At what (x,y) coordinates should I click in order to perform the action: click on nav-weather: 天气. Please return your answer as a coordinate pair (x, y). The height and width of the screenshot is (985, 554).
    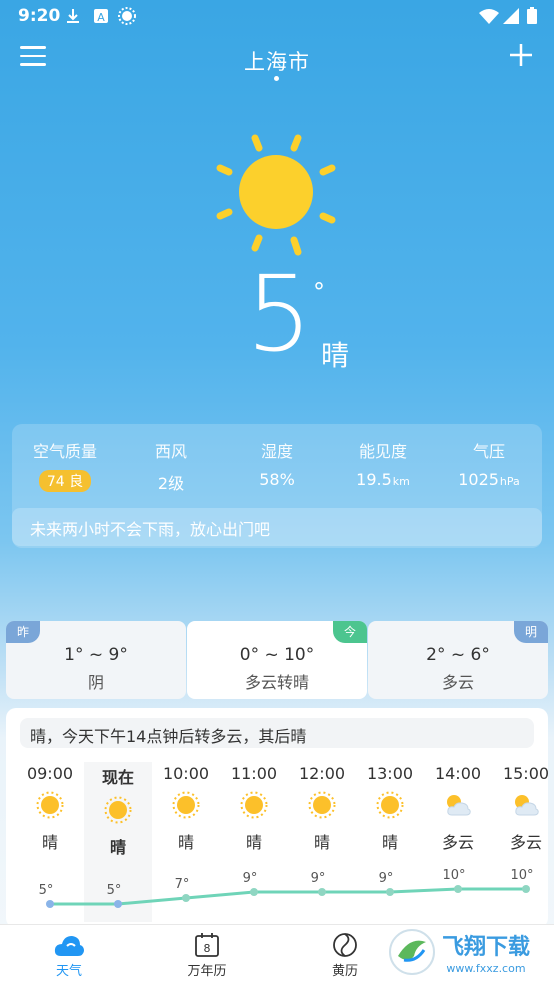
    Looking at the image, I should click on (69, 955).